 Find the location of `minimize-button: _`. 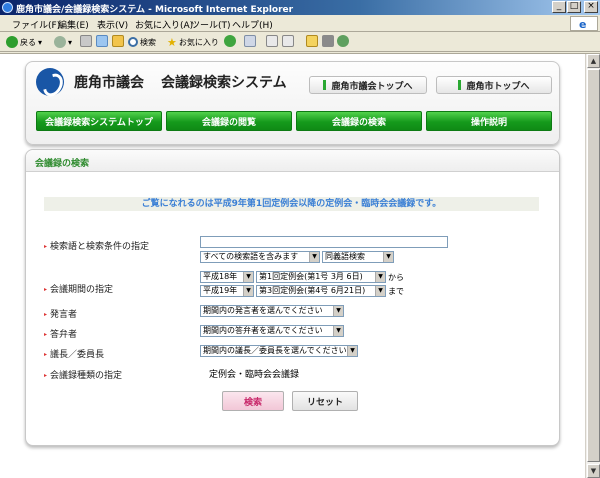

minimize-button: _ is located at coordinates (559, 7).